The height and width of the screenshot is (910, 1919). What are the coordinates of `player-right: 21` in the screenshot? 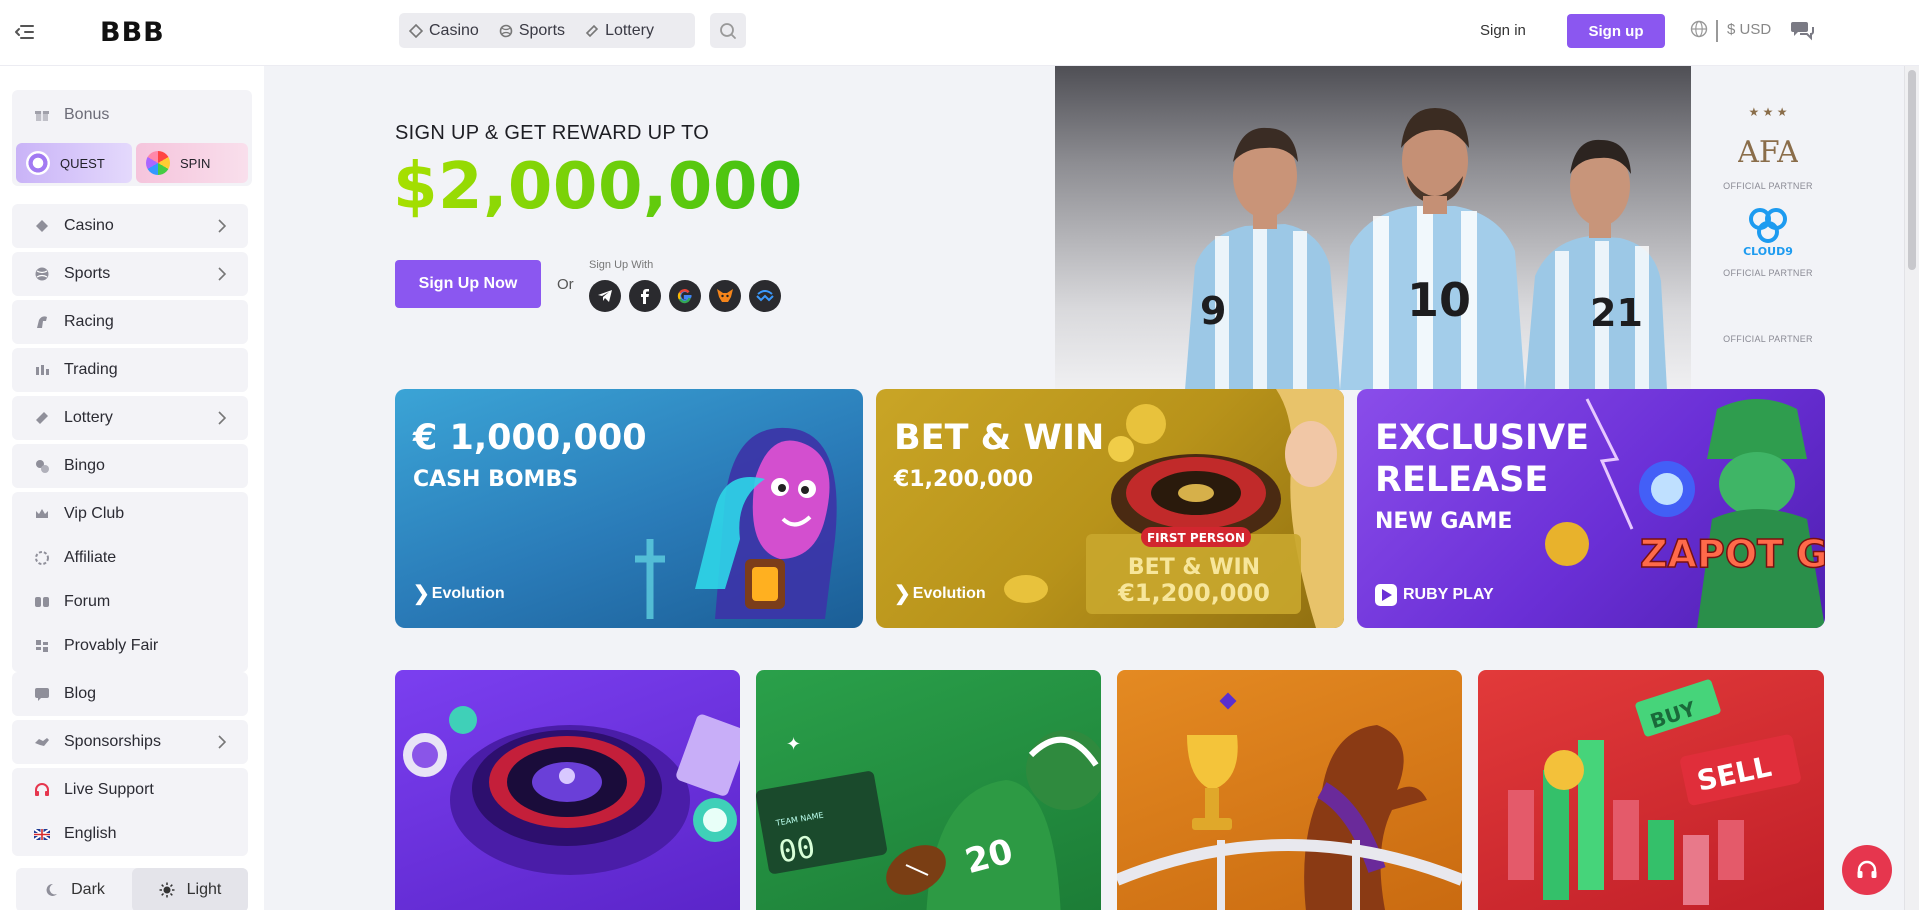 It's located at (1596, 264).